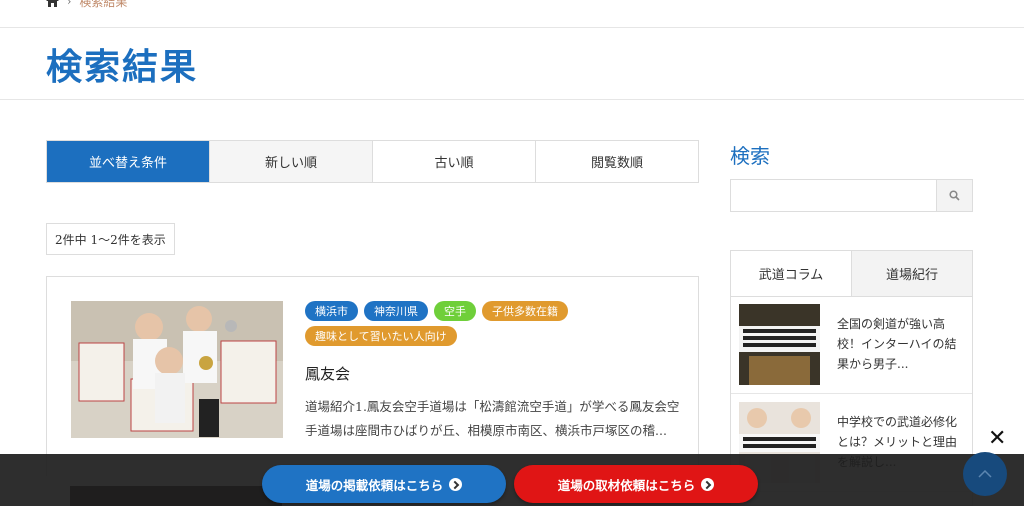  I want to click on chevron-right-icon: ›, so click(69, 4).